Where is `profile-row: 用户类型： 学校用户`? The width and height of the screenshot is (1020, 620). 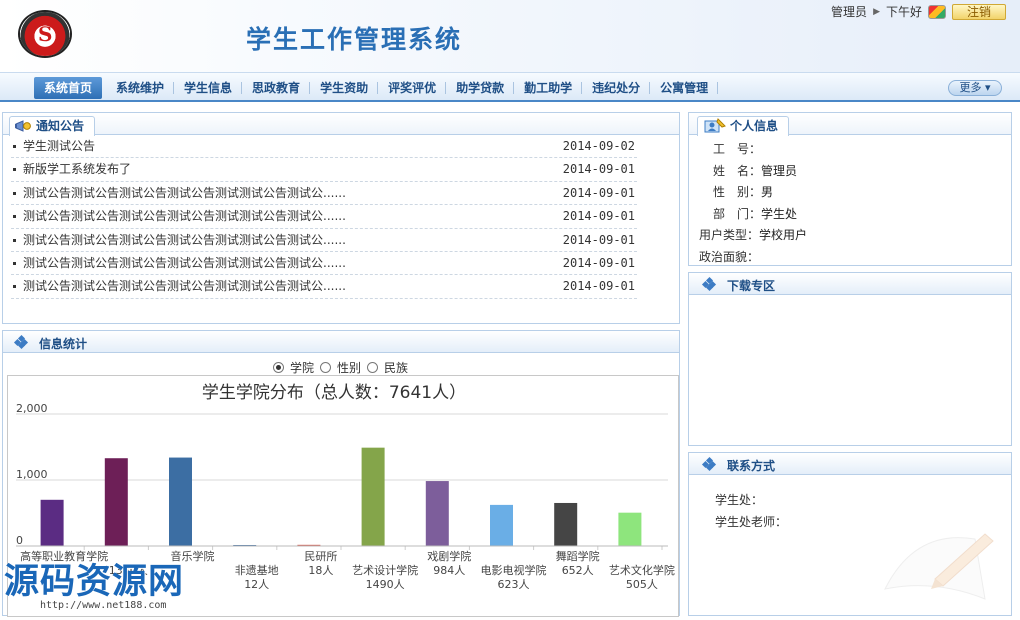 profile-row: 用户类型： 学校用户 is located at coordinates (855, 236).